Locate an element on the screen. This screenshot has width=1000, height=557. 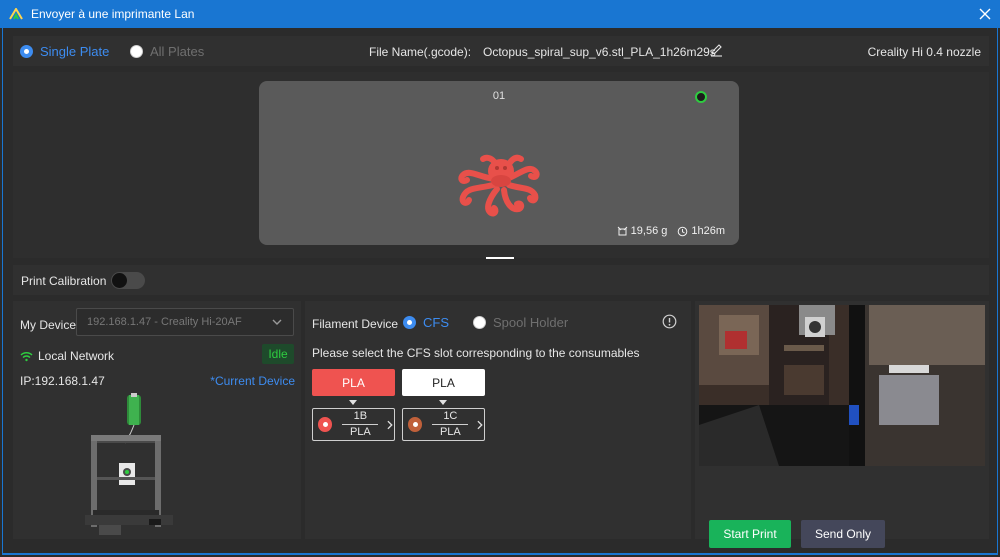
print-calibration-row: Print Calibration is located at coordinates (501, 280).